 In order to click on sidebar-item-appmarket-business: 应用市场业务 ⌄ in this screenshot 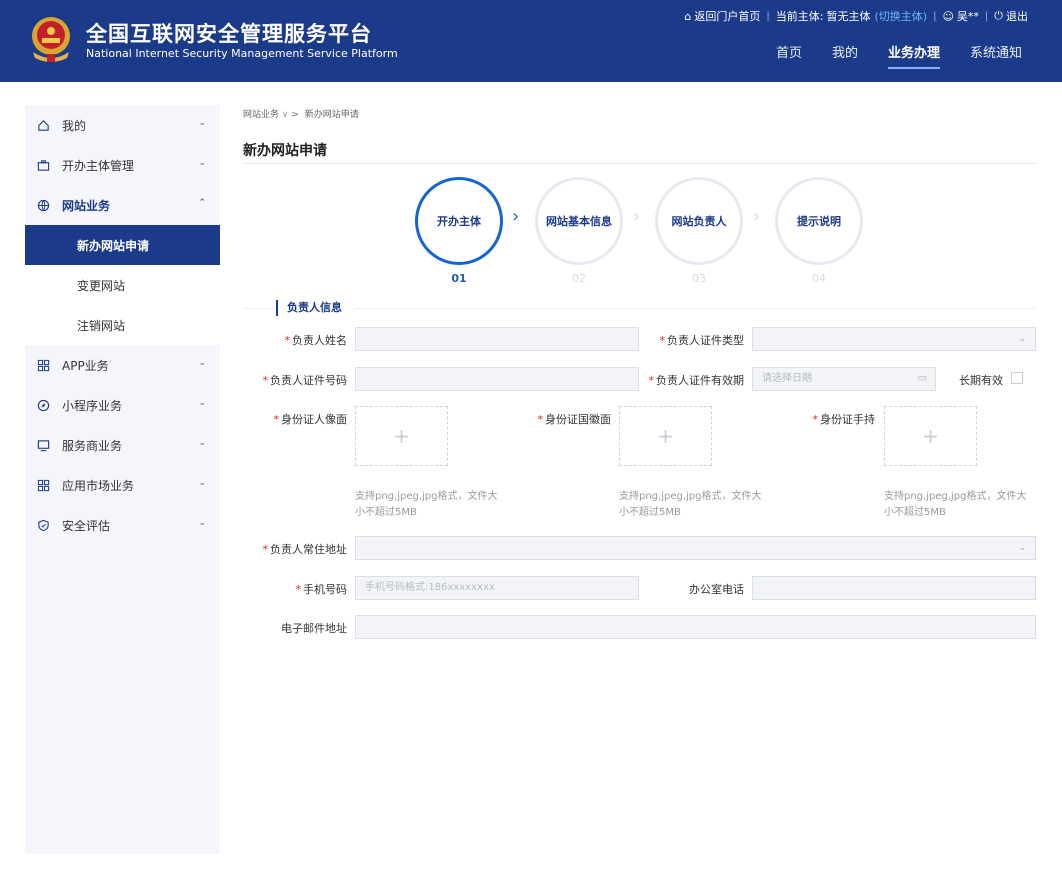, I will do `click(122, 485)`.